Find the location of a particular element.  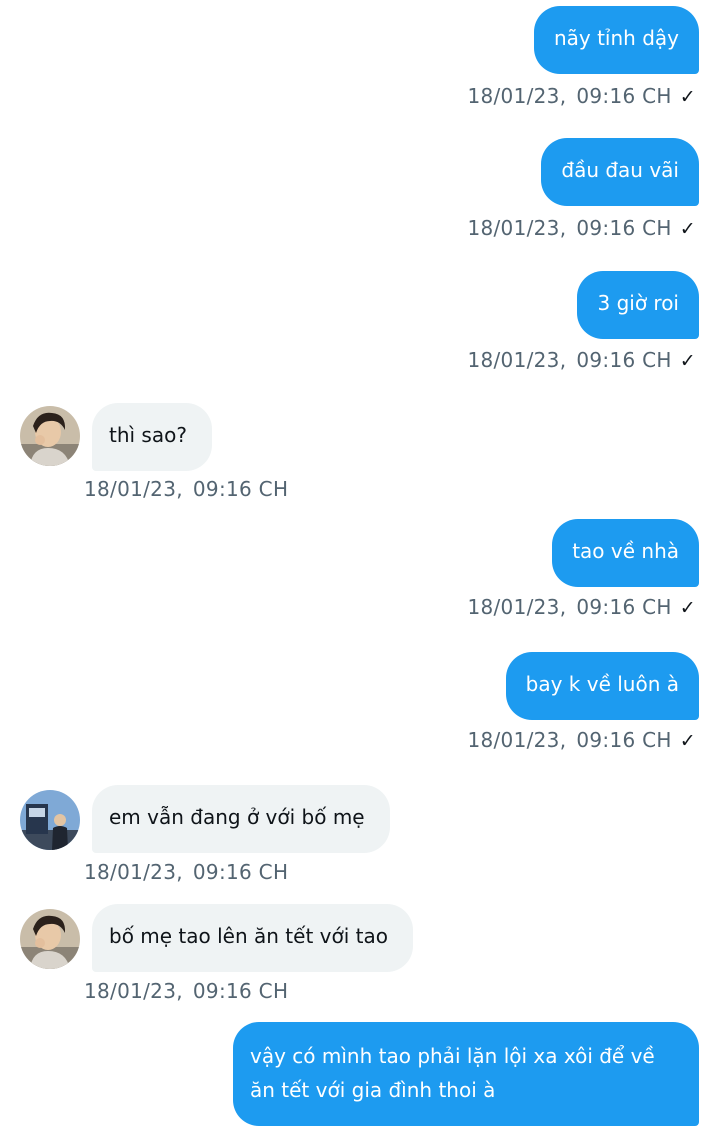

message-bubble: nãy tỉnh dậy is located at coordinates (616, 40).